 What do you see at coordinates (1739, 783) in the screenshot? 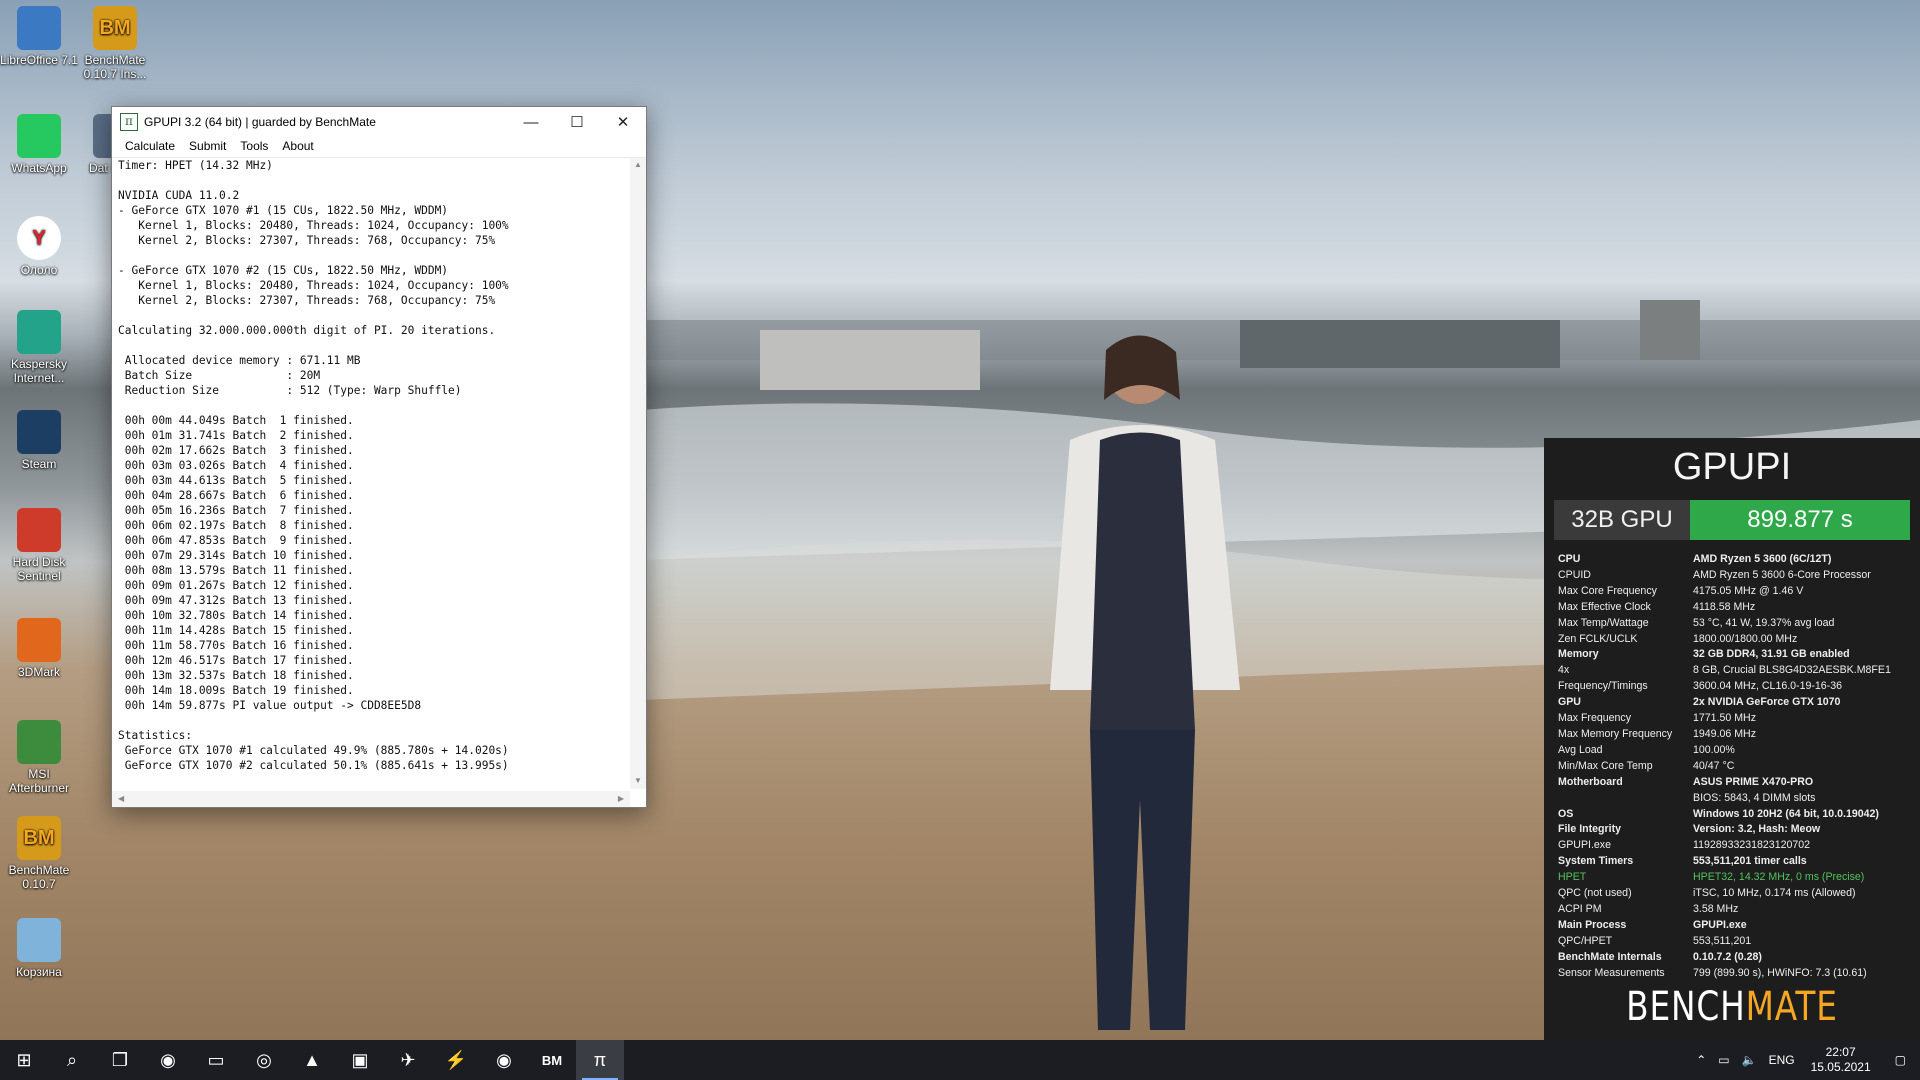
I see `info-row: Motherboard ASUS PRIME X470-PRO` at bounding box center [1739, 783].